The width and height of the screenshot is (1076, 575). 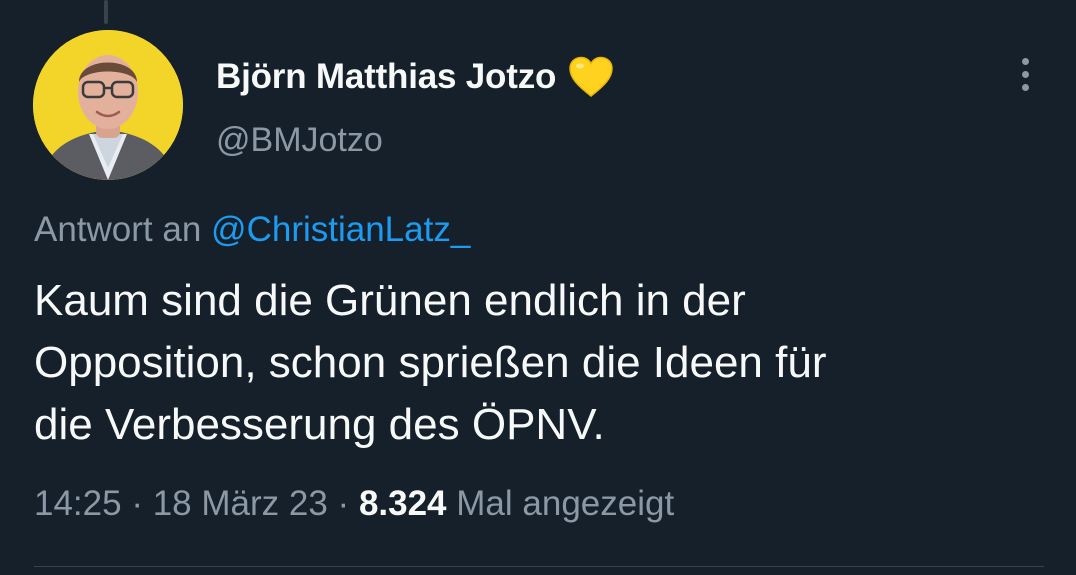 I want to click on reply-context: Antwort an @ChristianLatz_, so click(x=252, y=230).